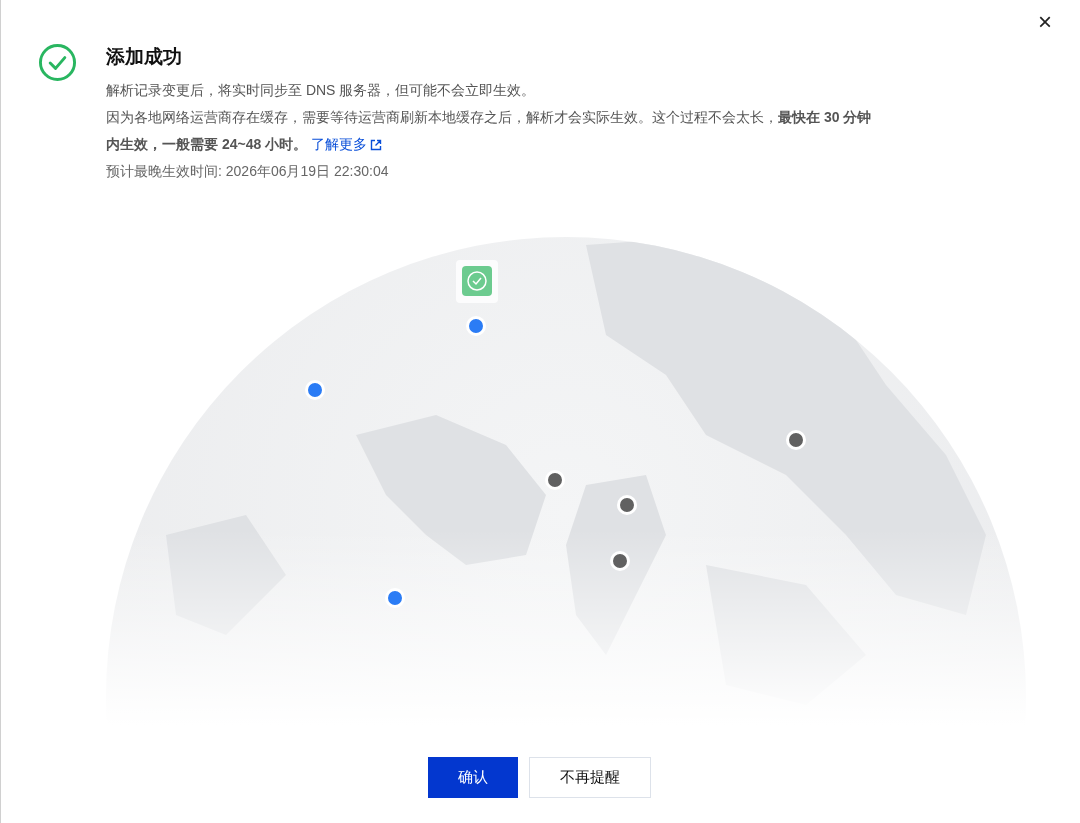  I want to click on check-marker-icon, so click(477, 281).